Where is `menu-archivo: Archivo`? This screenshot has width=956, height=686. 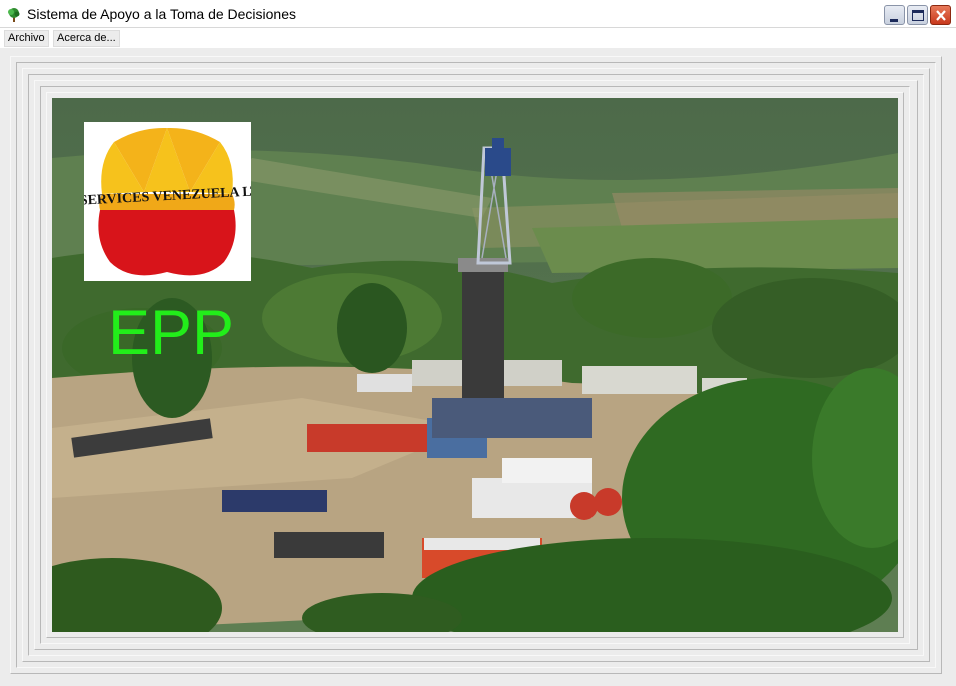 menu-archivo: Archivo is located at coordinates (26, 38).